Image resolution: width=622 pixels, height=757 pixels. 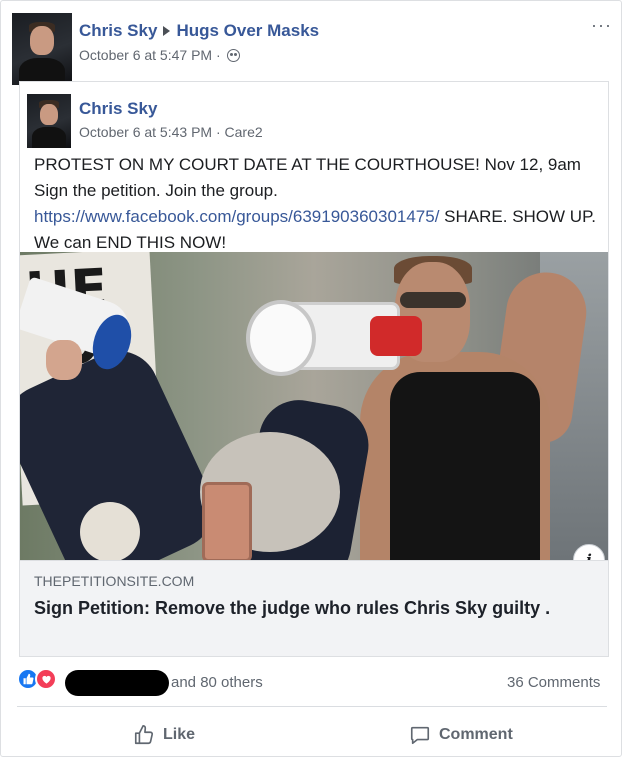 What do you see at coordinates (553, 682) in the screenshot?
I see `comments-count: 36 Comments` at bounding box center [553, 682].